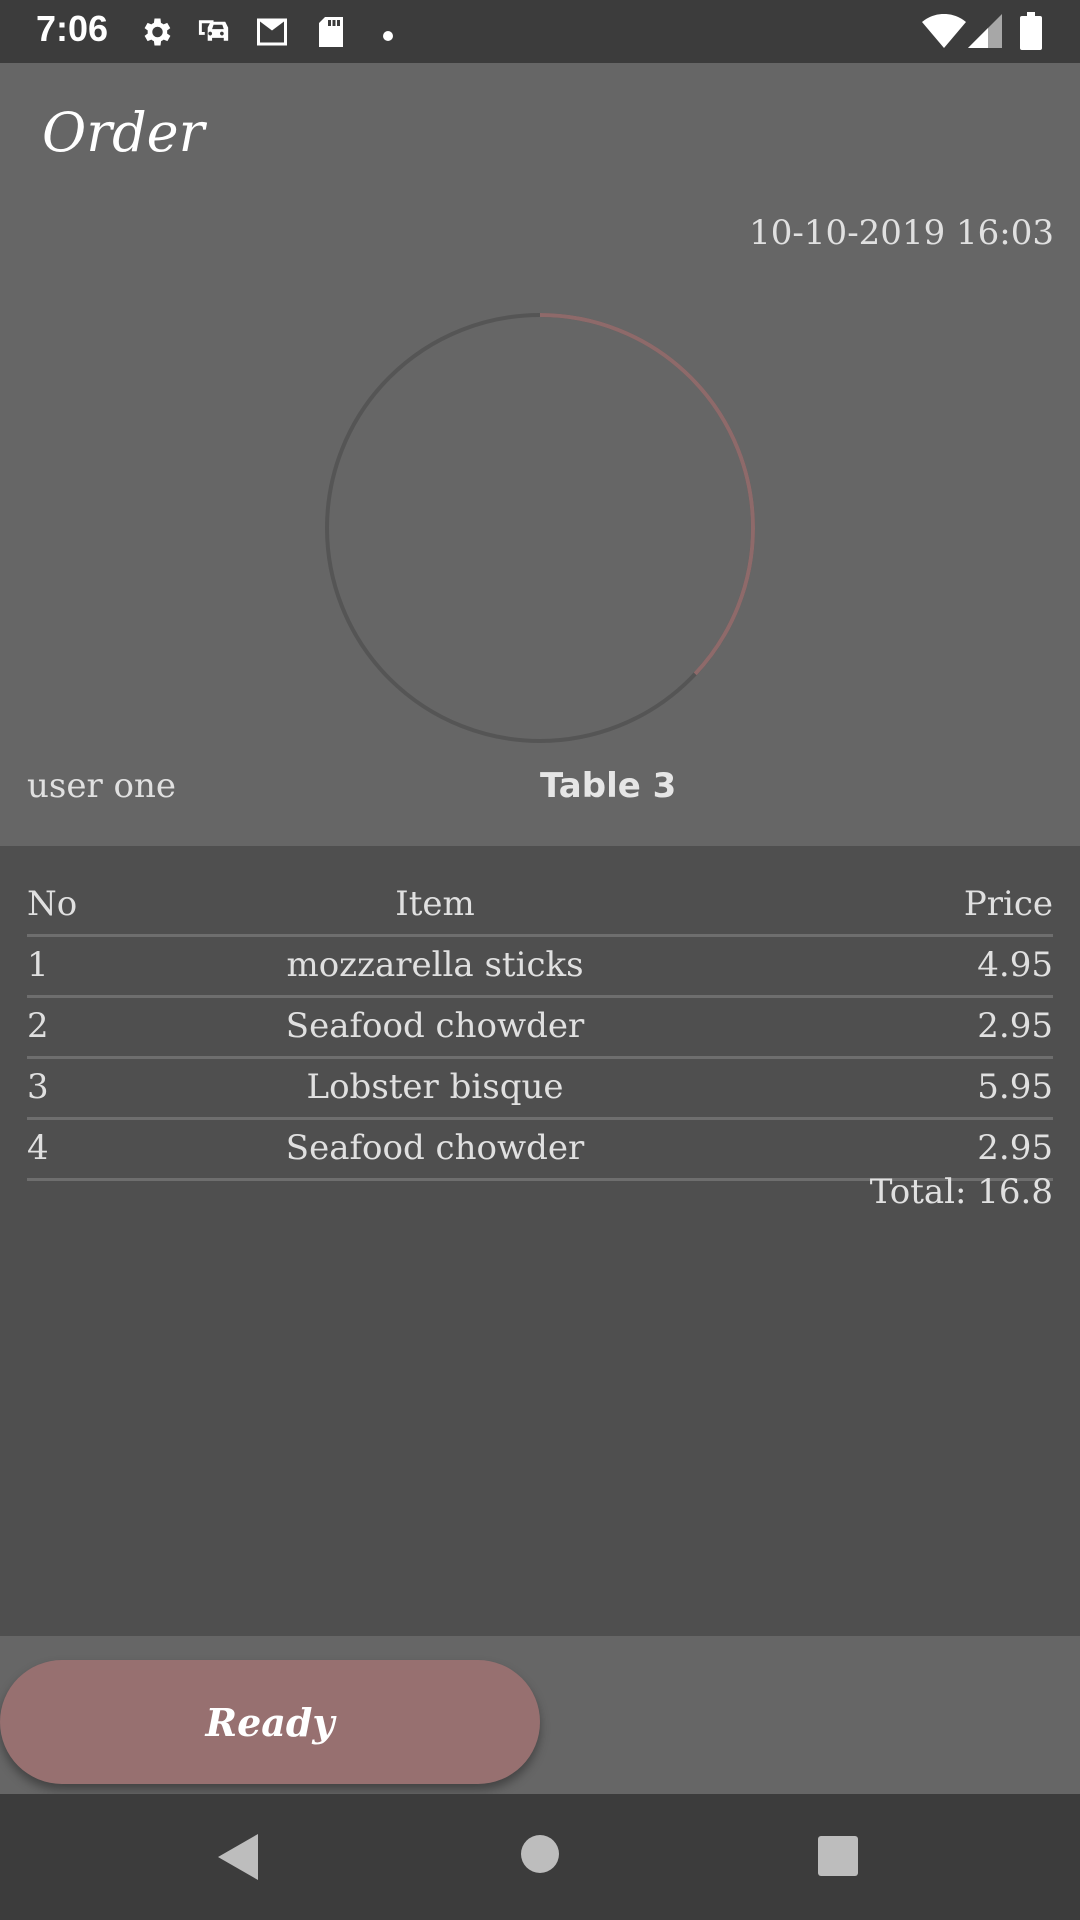  I want to click on ready-button: Ready, so click(270, 1722).